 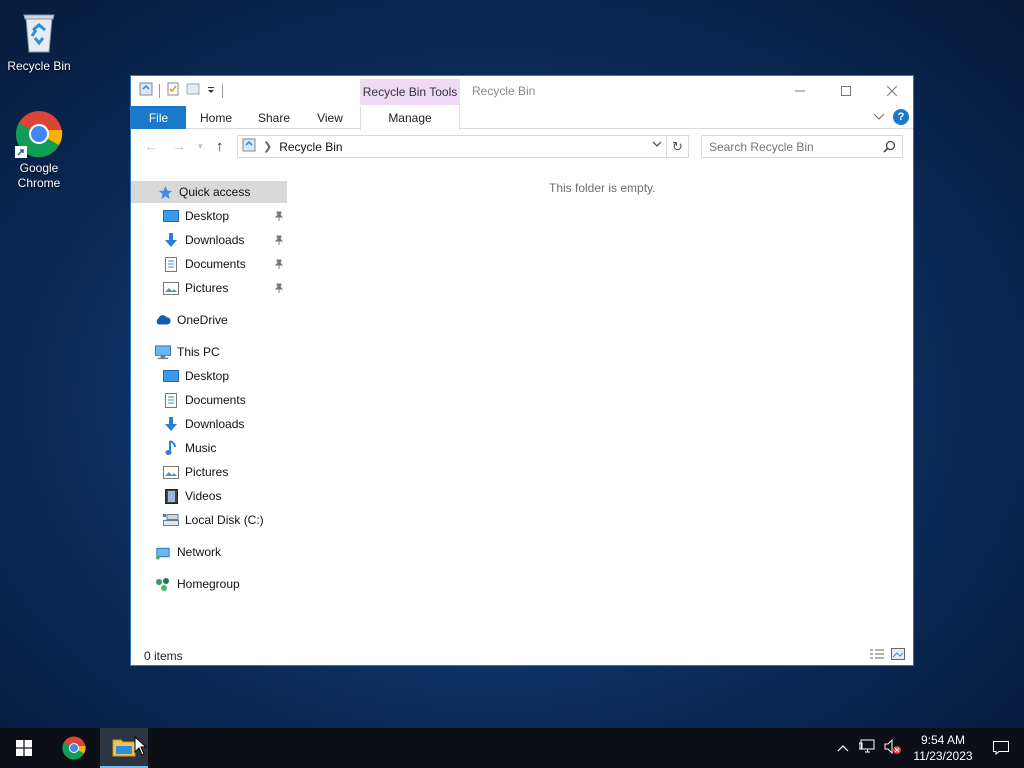 I want to click on onedrive-cloud-icon, so click(x=163, y=320).